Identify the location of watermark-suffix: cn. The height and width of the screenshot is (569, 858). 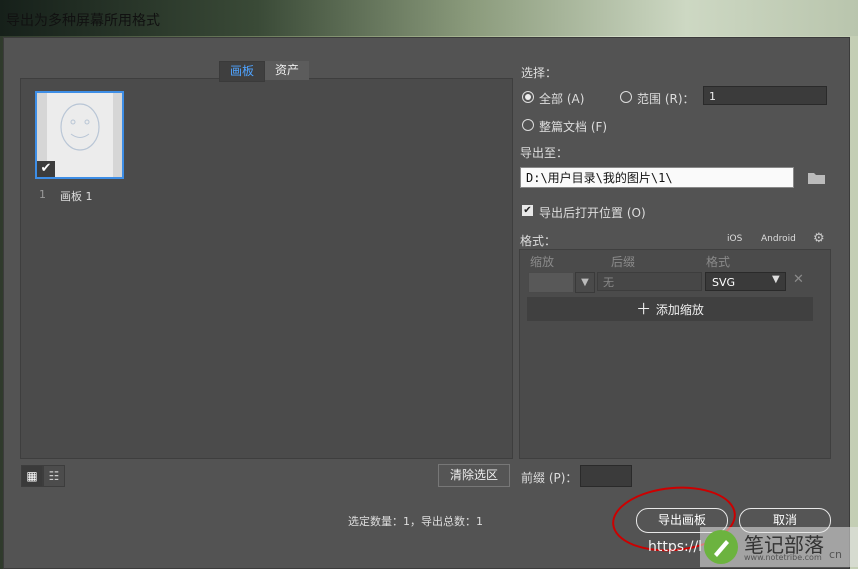
(836, 554).